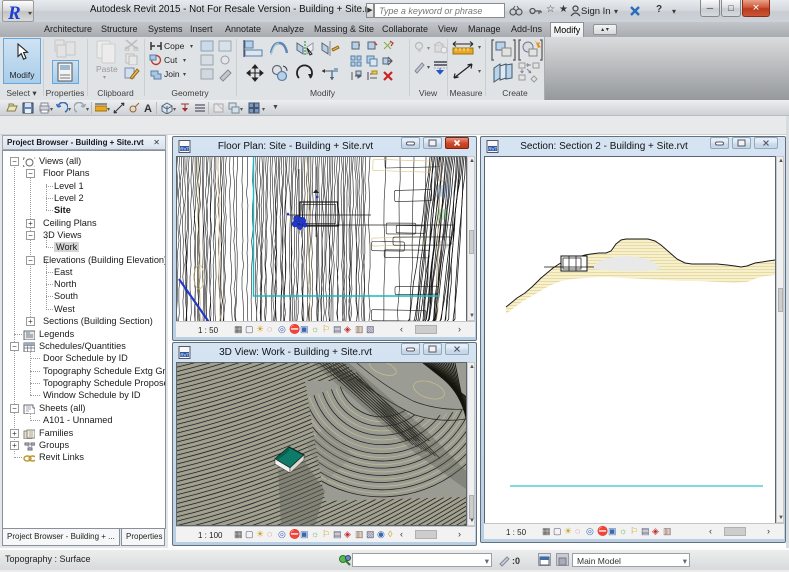  What do you see at coordinates (148, 108) in the screenshot?
I see `svg-text: A` at bounding box center [148, 108].